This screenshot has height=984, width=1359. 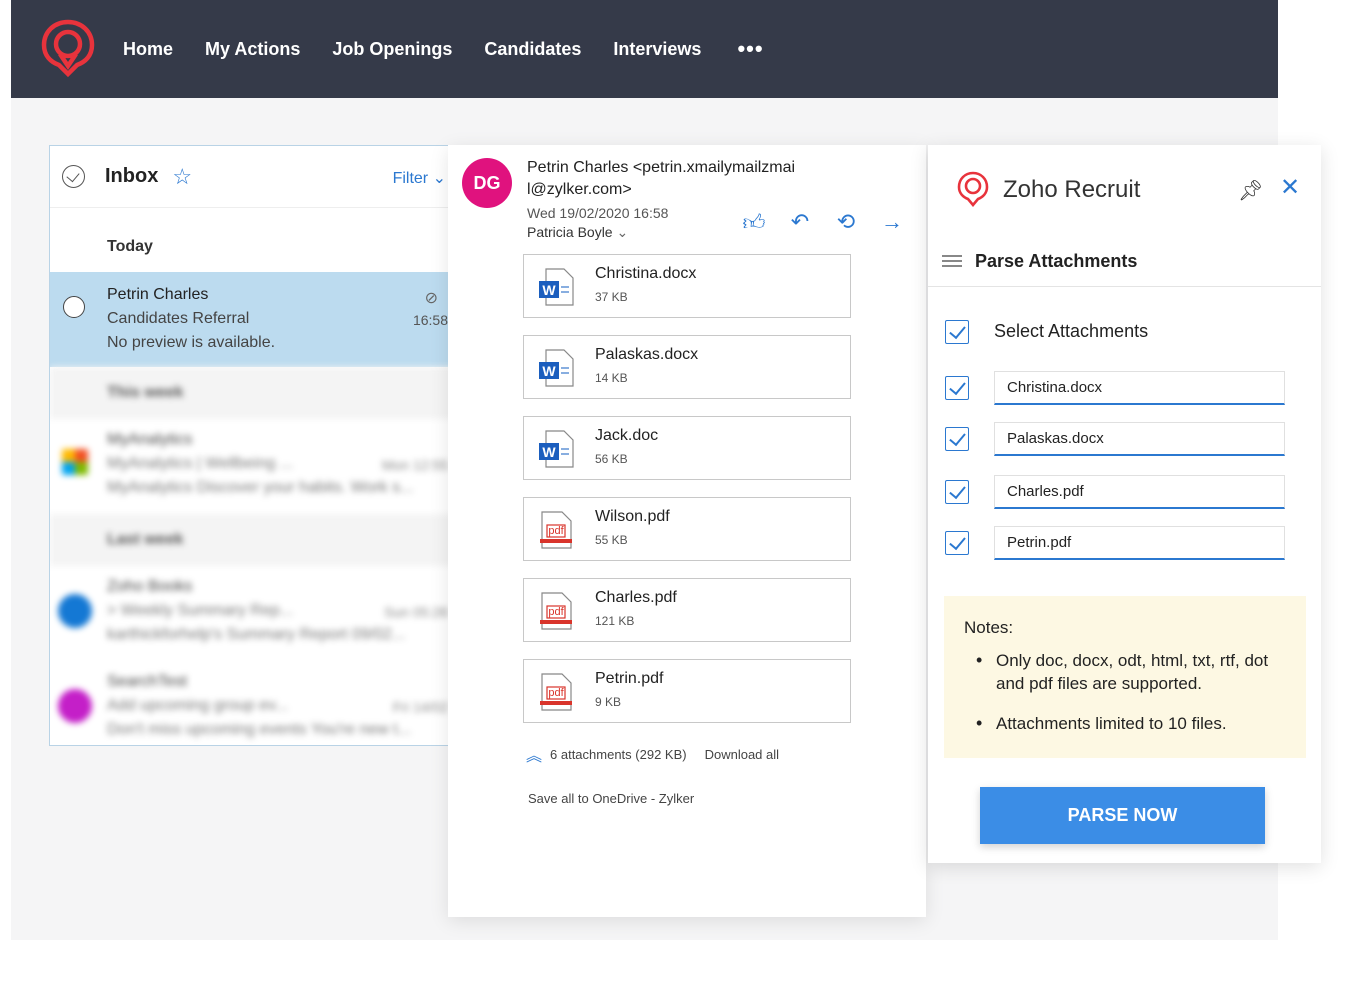 What do you see at coordinates (952, 261) in the screenshot?
I see `menu-icon` at bounding box center [952, 261].